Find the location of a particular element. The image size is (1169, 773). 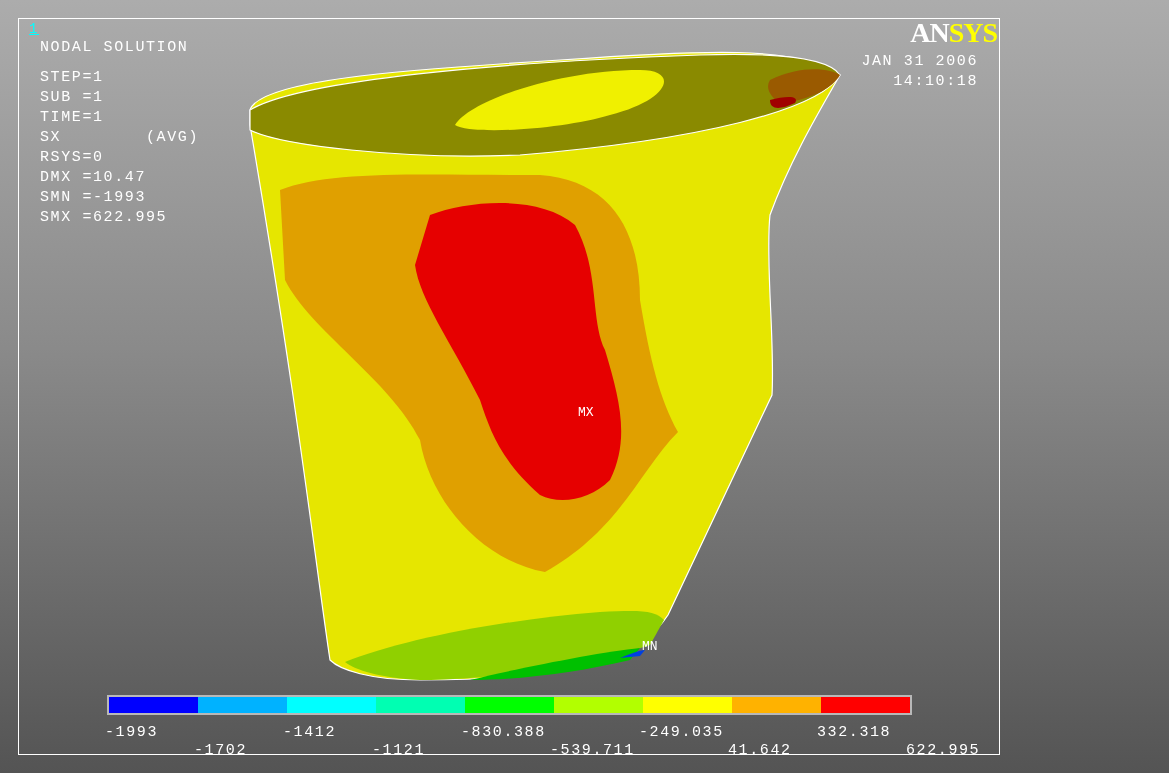

plot-time: 14:10:18 is located at coordinates (935, 82).